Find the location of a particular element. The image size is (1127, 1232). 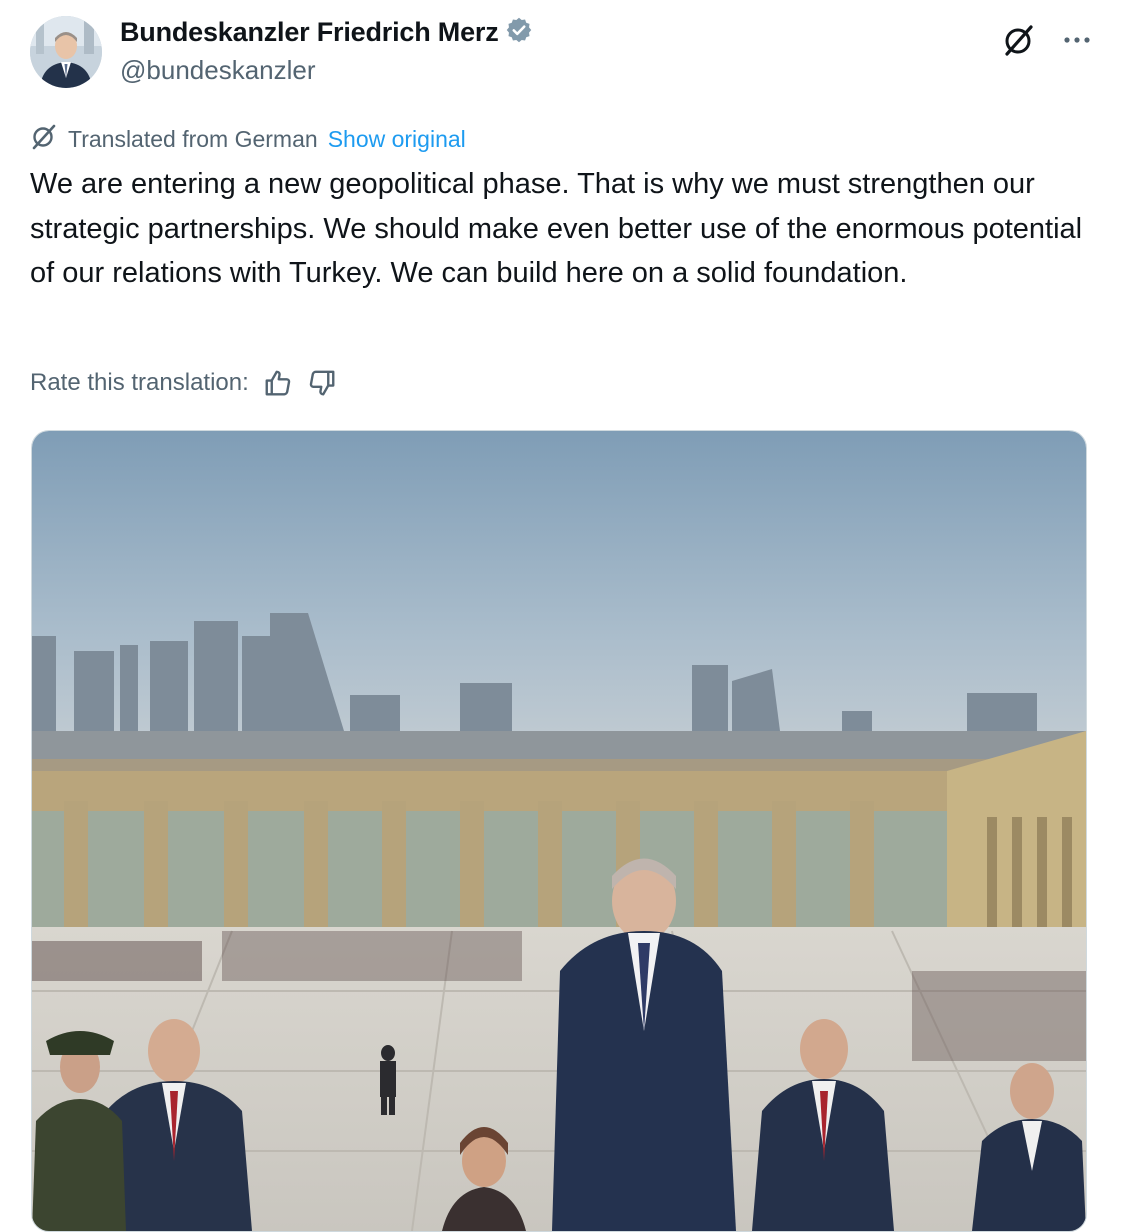

translate-icon is located at coordinates (44, 139).